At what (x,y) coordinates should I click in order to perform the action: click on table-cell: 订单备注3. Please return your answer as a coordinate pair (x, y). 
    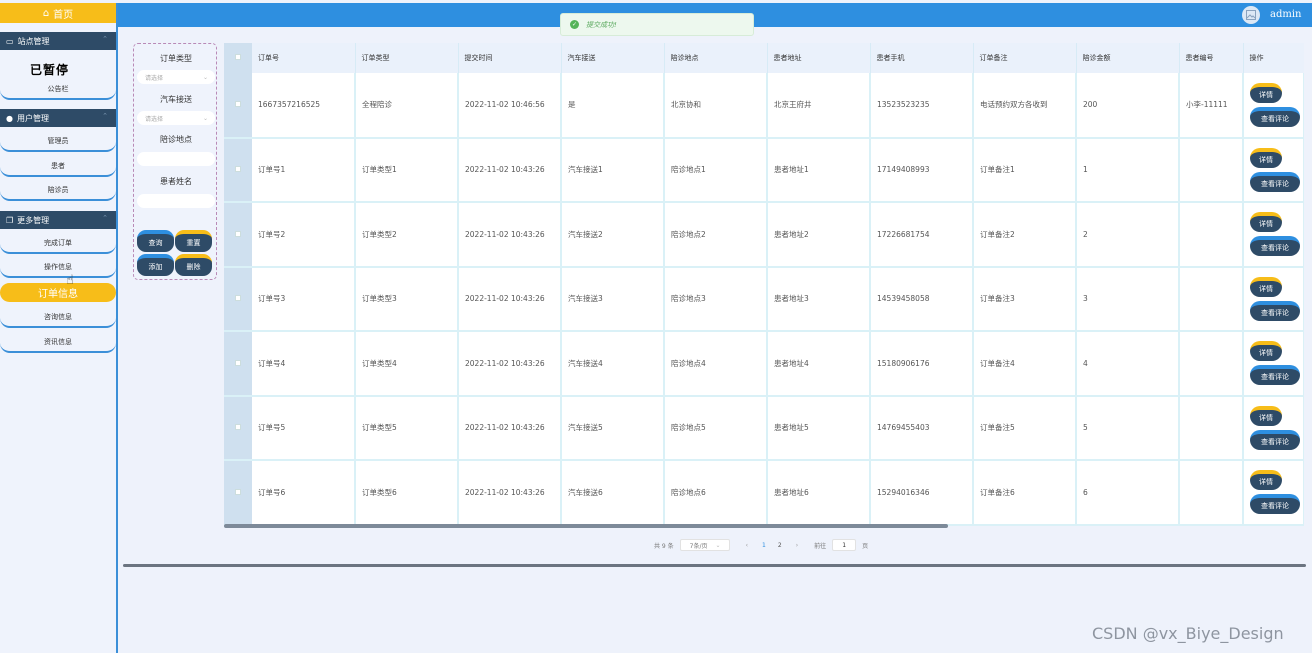
    Looking at the image, I should click on (1025, 299).